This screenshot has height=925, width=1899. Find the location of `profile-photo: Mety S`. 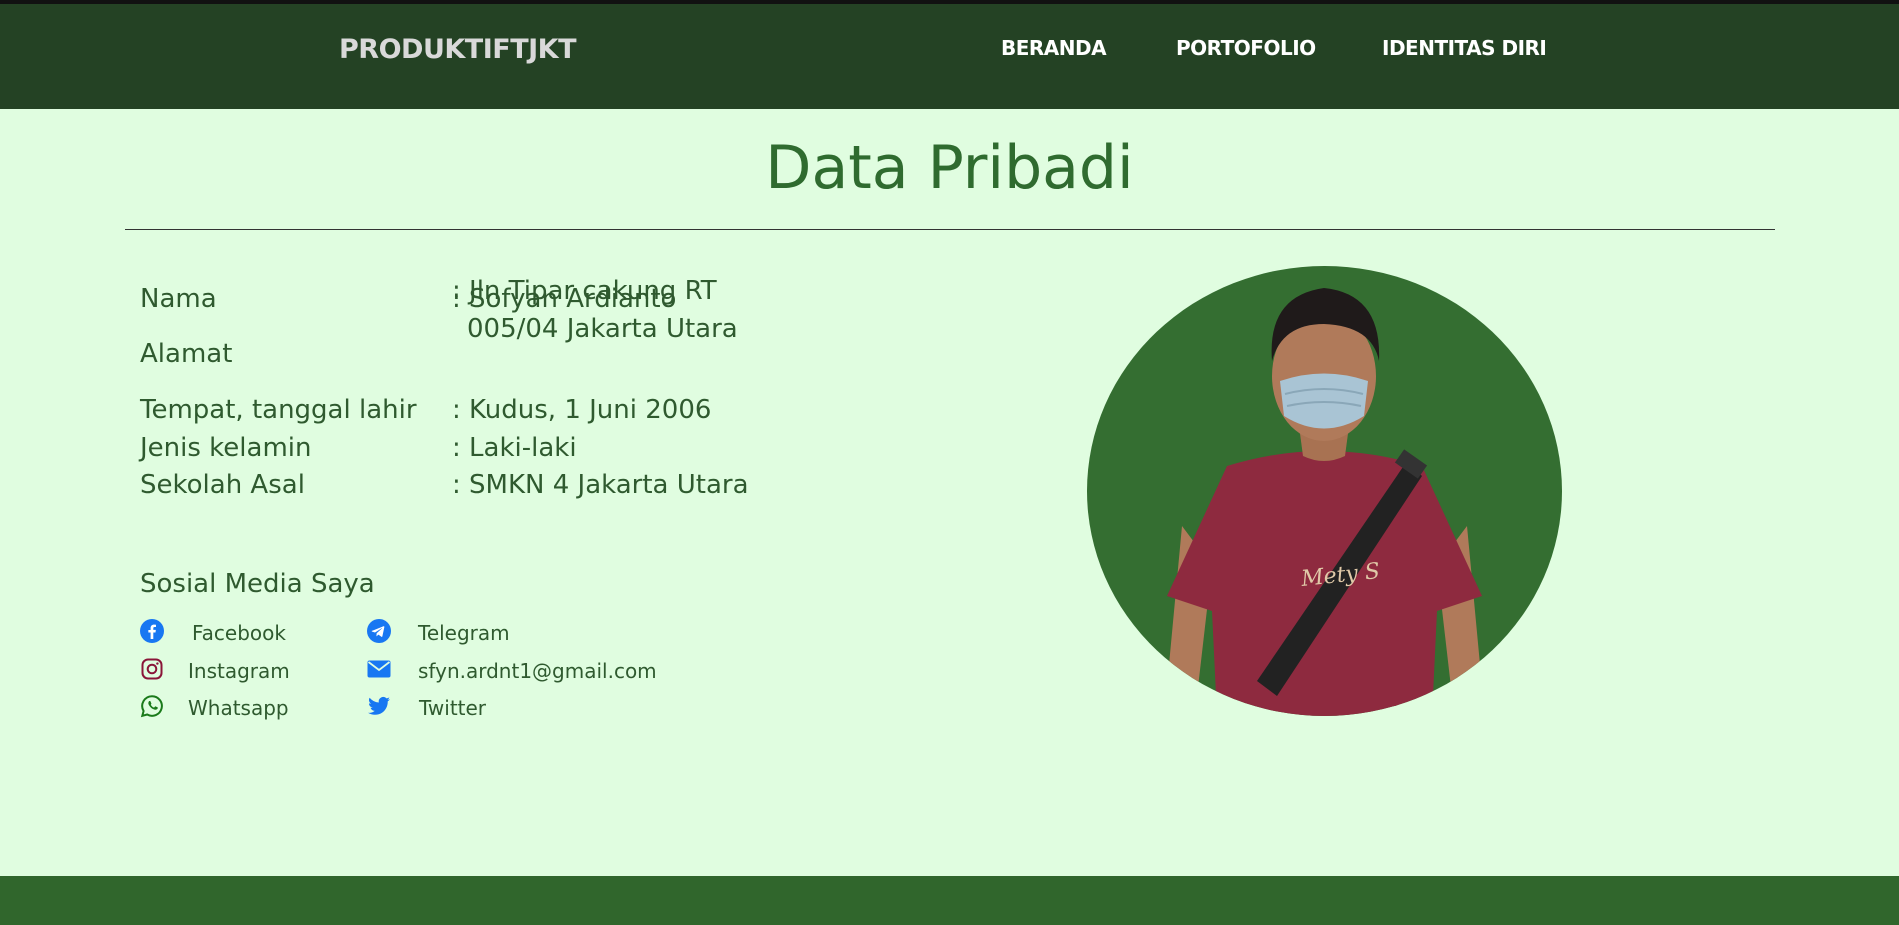

profile-photo: Mety S is located at coordinates (1324, 491).